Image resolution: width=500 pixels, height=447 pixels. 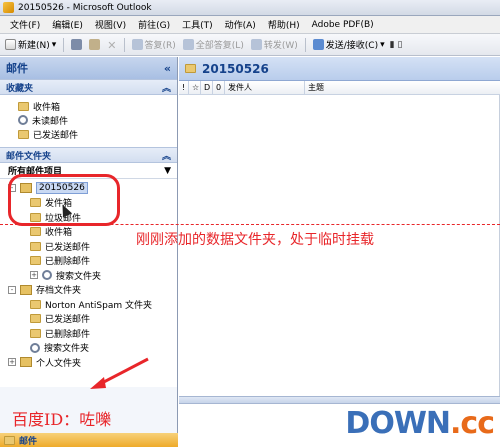 I want to click on send-receive-button: 发送/接收(C) ▾, so click(x=349, y=45).